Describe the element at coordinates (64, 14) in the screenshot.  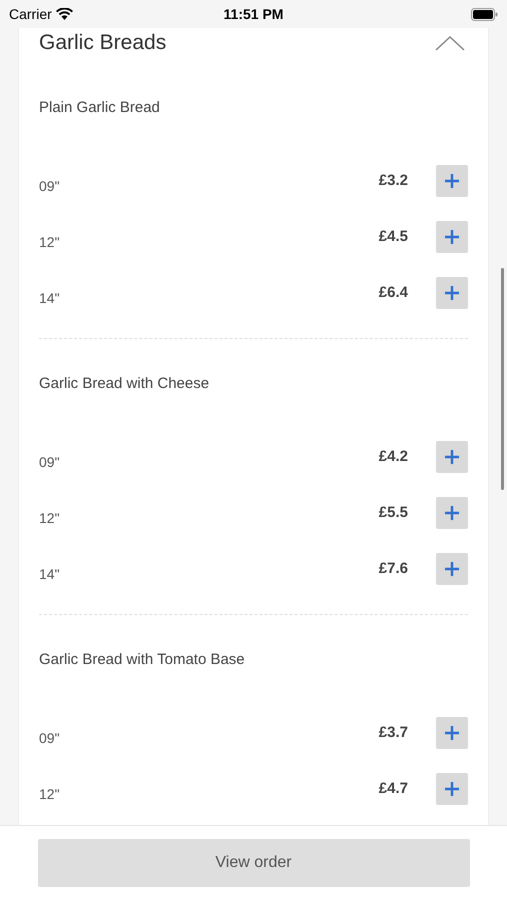
I see `wifi-icon` at that location.